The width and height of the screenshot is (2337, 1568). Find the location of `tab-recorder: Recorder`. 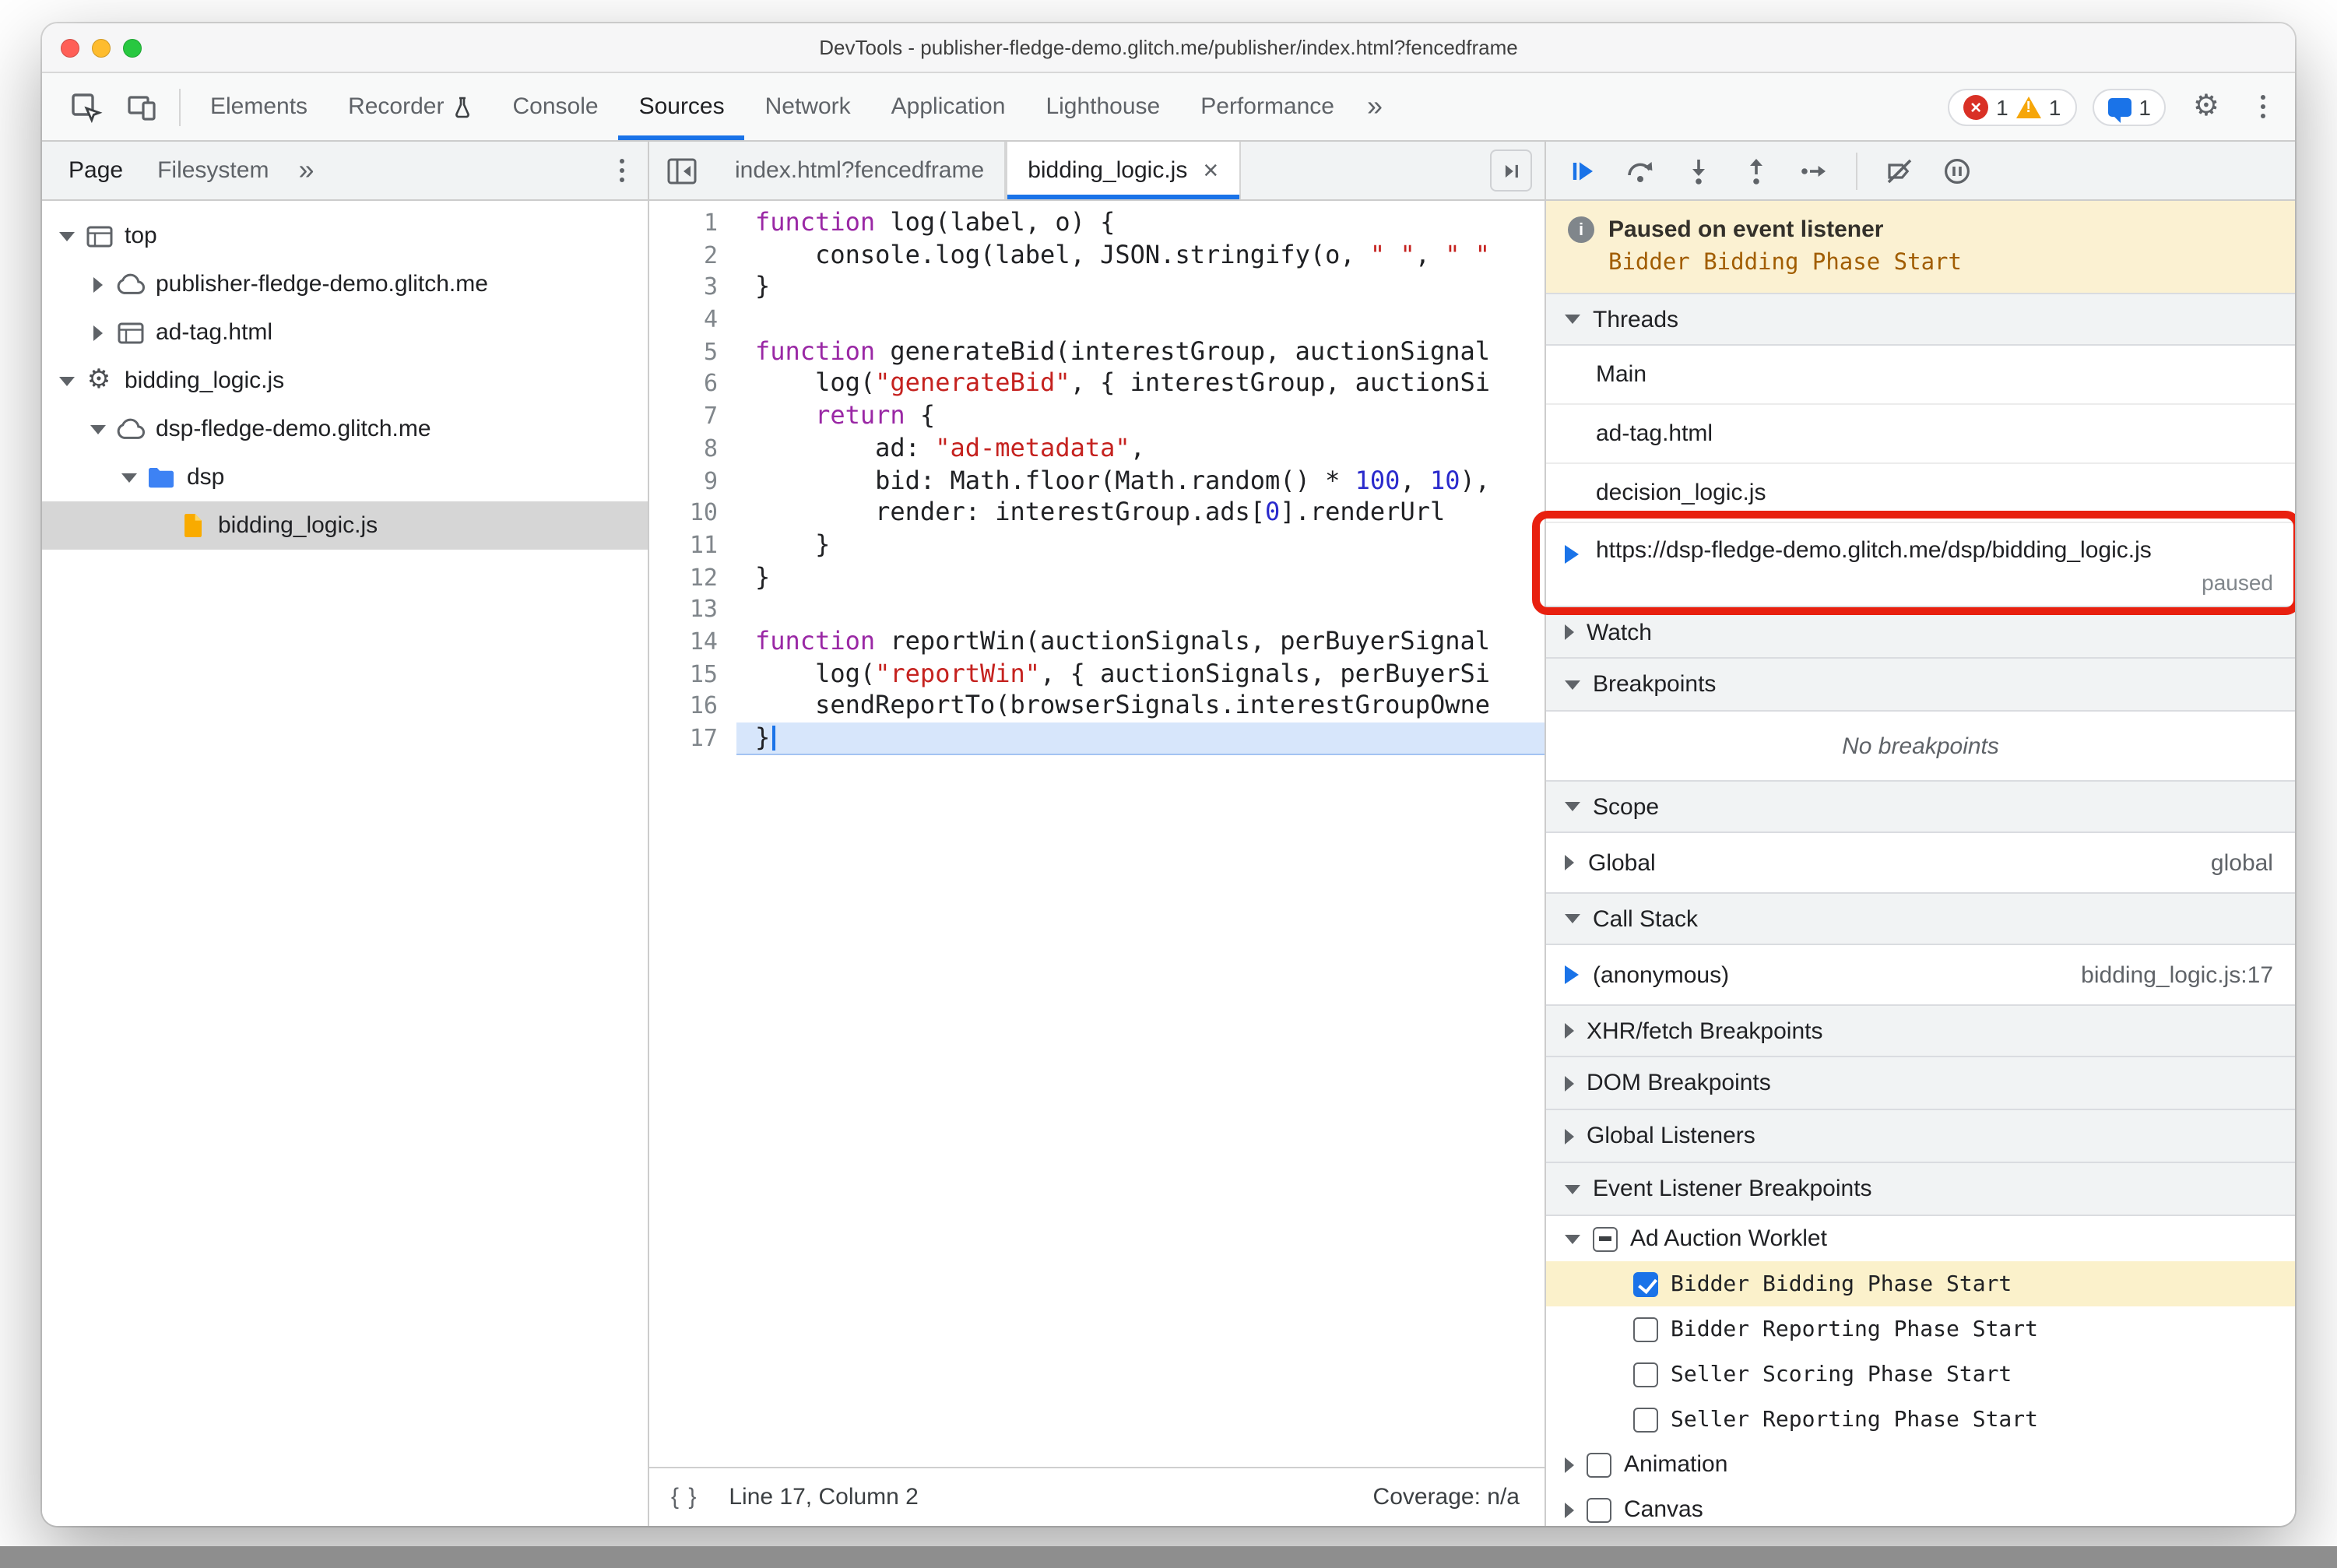

tab-recorder: Recorder is located at coordinates (410, 106).